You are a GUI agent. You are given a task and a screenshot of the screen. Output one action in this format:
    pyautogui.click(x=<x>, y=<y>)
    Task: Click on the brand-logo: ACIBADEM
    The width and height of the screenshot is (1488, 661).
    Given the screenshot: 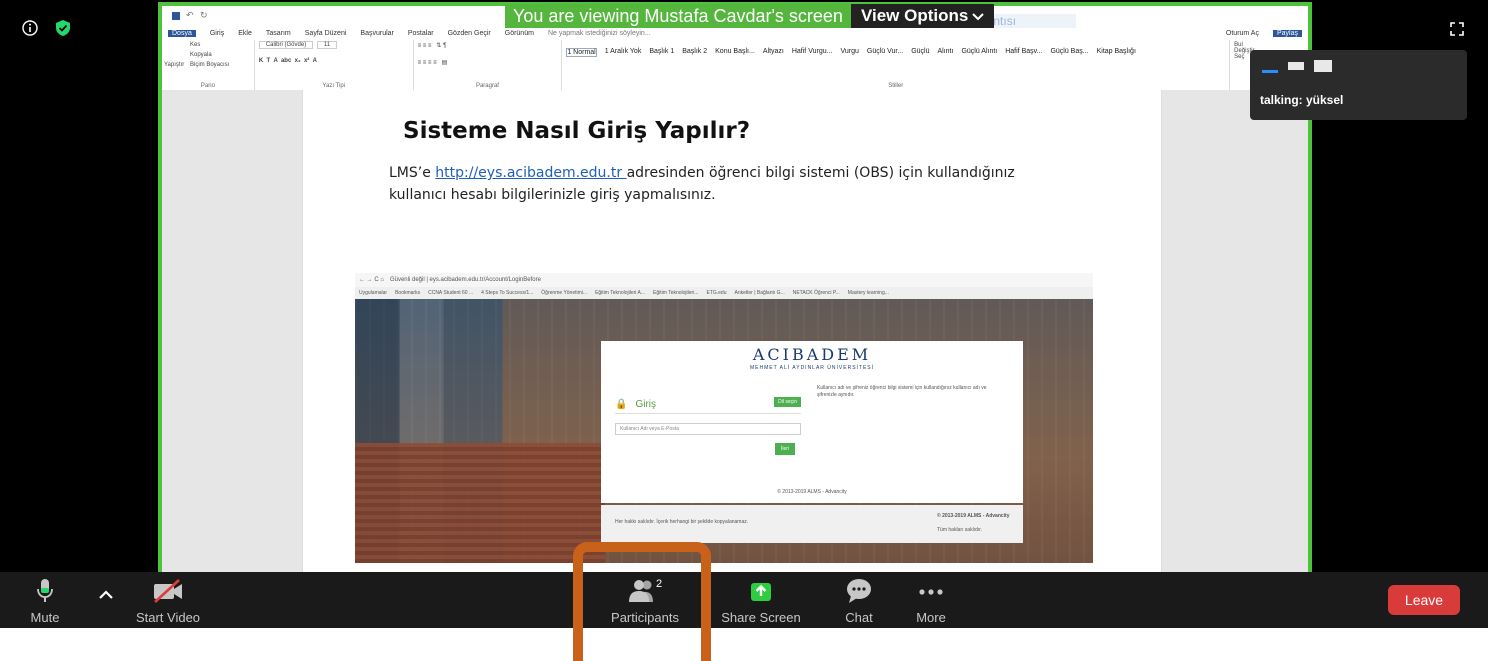 What is the action you would take?
    pyautogui.click(x=812, y=354)
    